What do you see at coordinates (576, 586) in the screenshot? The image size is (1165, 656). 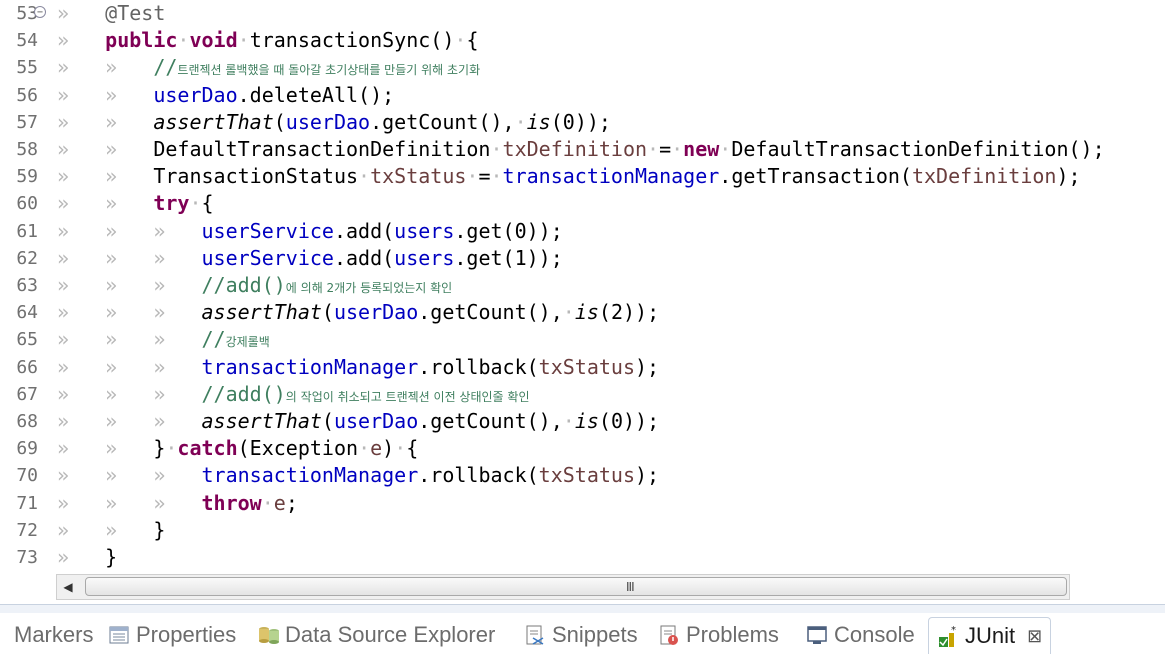 I see `scrollbar-thumb: III` at bounding box center [576, 586].